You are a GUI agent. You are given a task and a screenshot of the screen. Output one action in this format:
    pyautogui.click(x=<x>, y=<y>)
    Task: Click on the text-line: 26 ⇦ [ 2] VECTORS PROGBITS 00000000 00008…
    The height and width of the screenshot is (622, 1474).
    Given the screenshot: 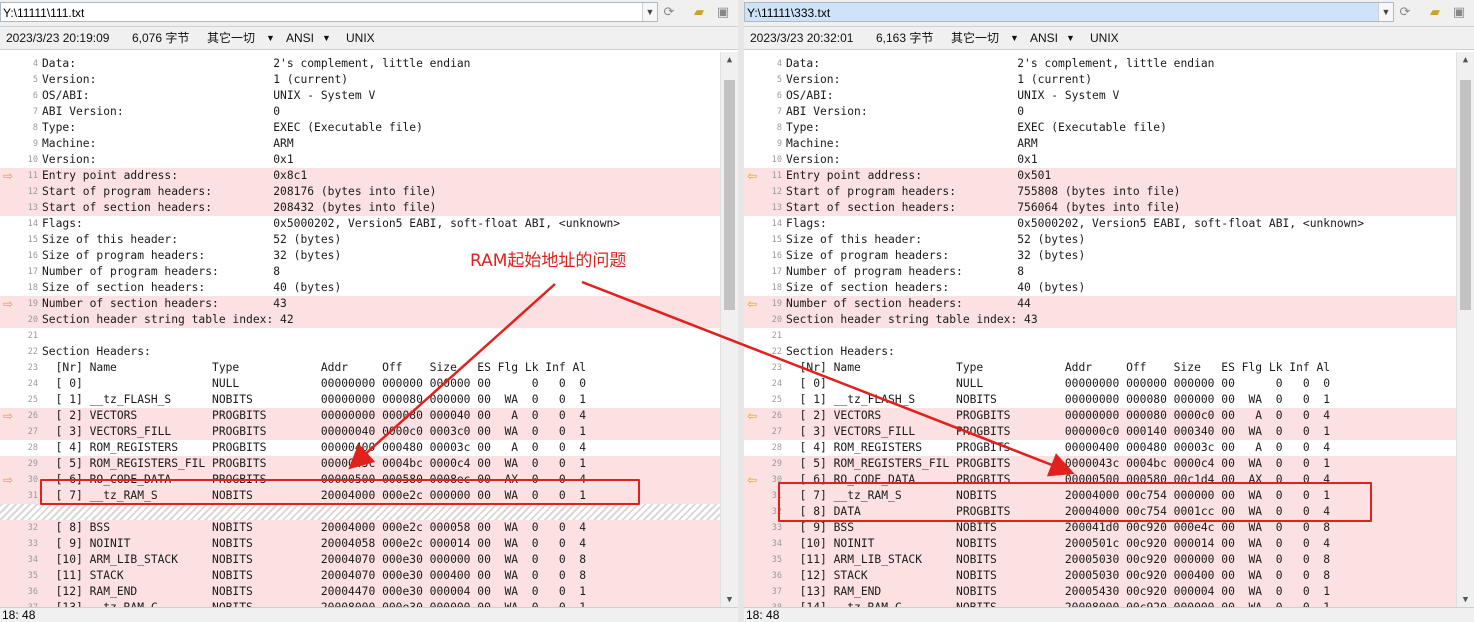 What is the action you would take?
    pyautogui.click(x=1100, y=416)
    